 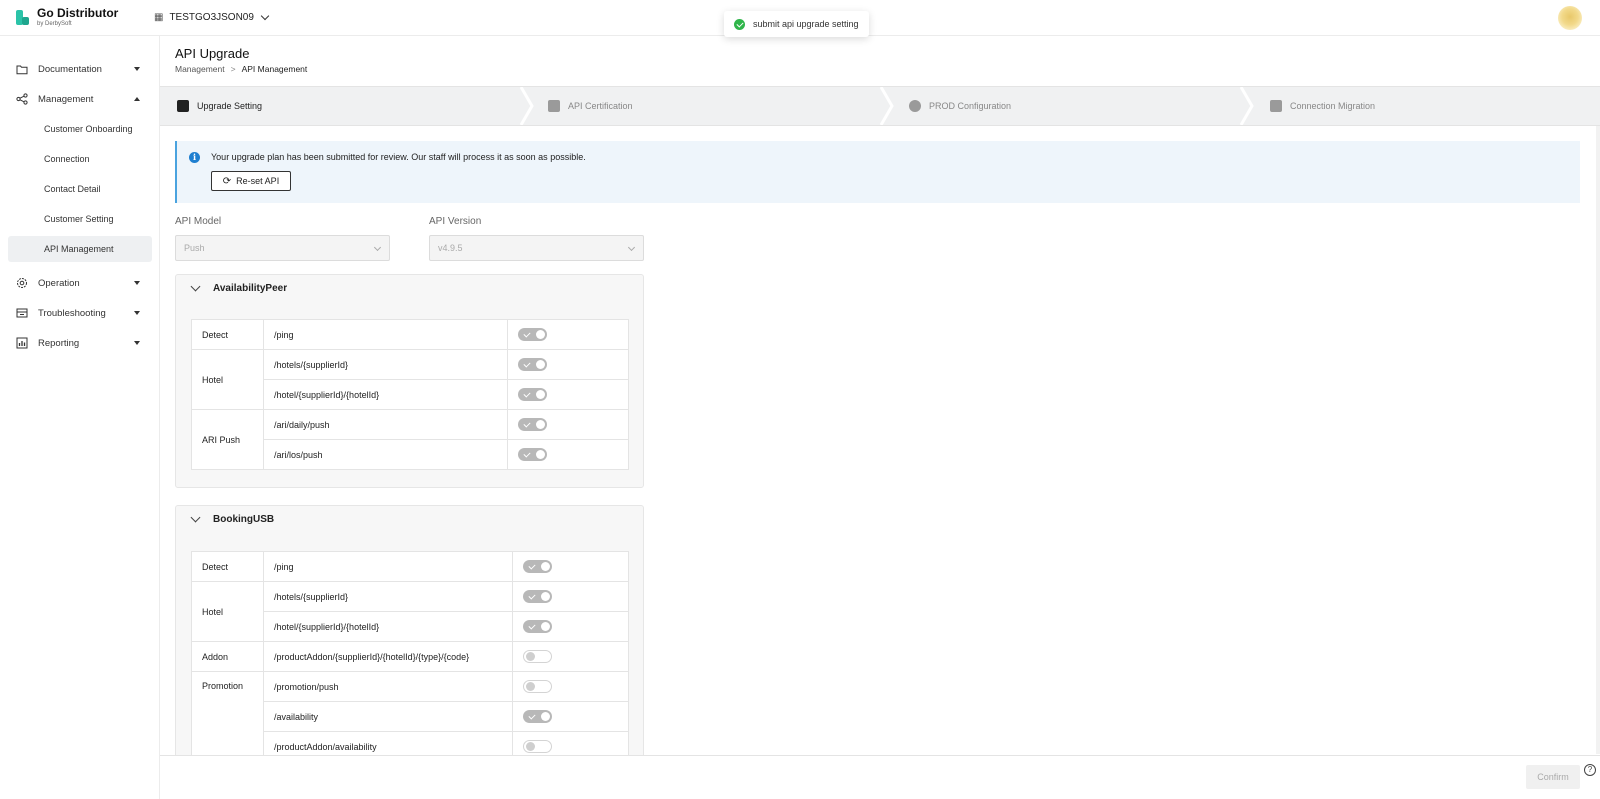 I want to click on step-api-certification: API Certification, so click(x=590, y=106).